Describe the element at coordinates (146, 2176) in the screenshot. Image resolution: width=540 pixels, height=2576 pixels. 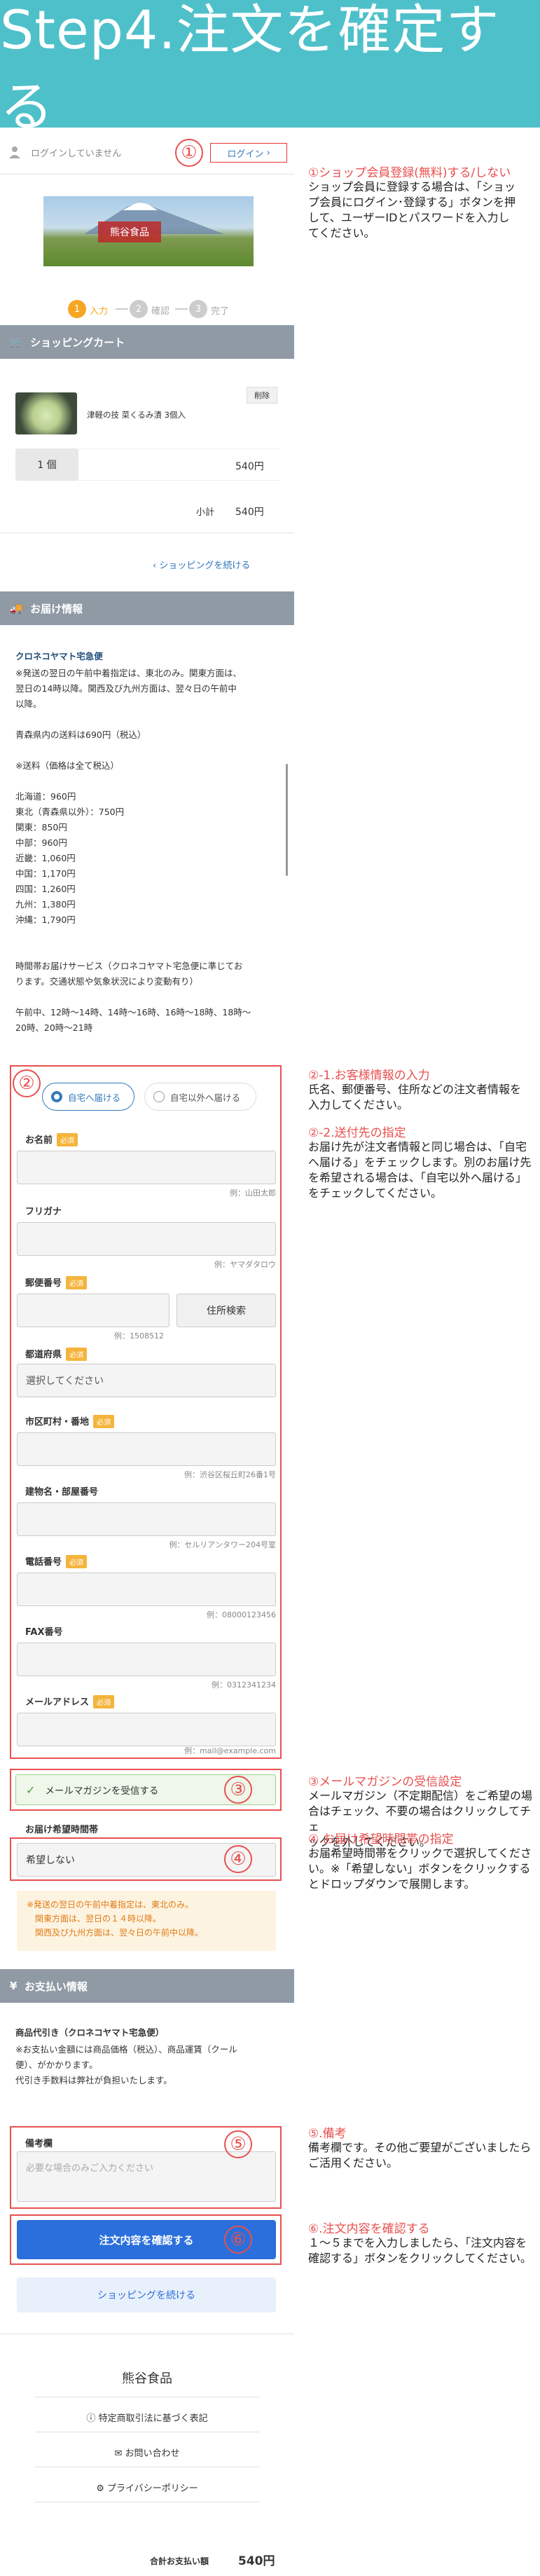
I see `remarks-textarea: 必要な場合のみご入力ください` at that location.